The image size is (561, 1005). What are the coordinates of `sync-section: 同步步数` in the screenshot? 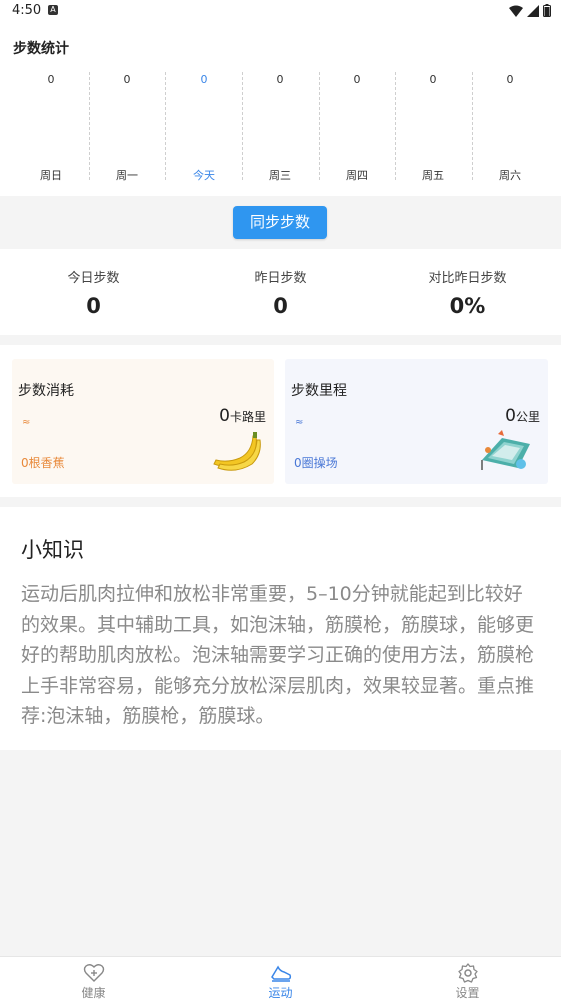 It's located at (280, 222).